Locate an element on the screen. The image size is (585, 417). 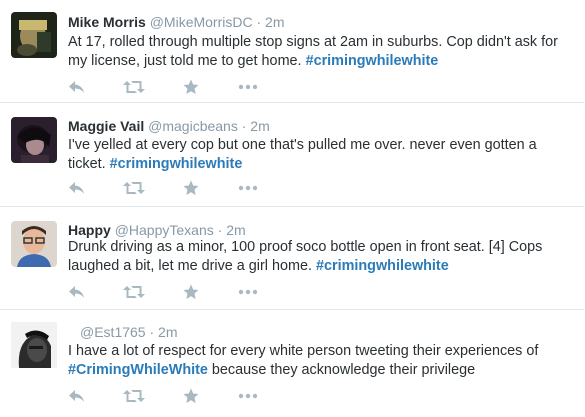
author-name: Mike Morris is located at coordinates (107, 22).